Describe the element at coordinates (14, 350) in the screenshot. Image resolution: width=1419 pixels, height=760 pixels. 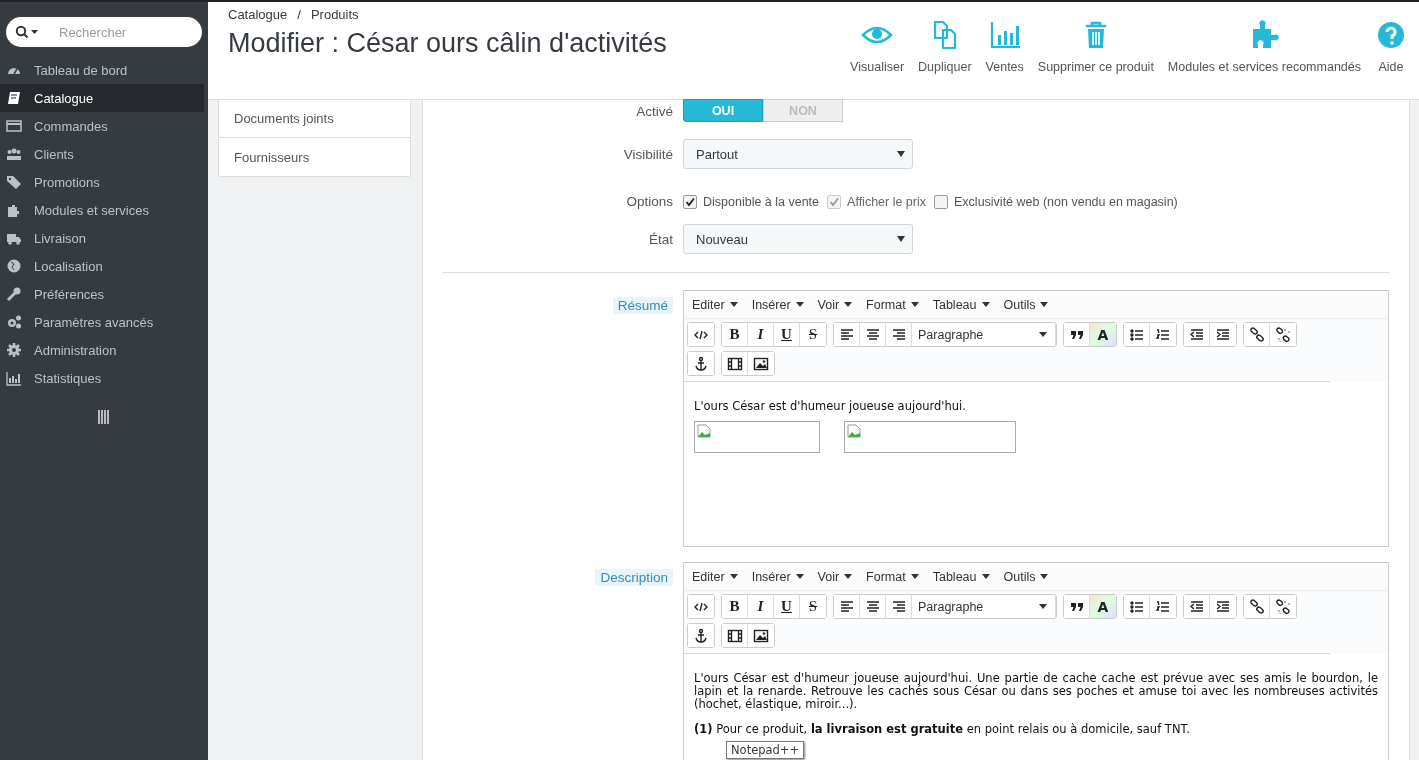
I see `gear-icon` at that location.